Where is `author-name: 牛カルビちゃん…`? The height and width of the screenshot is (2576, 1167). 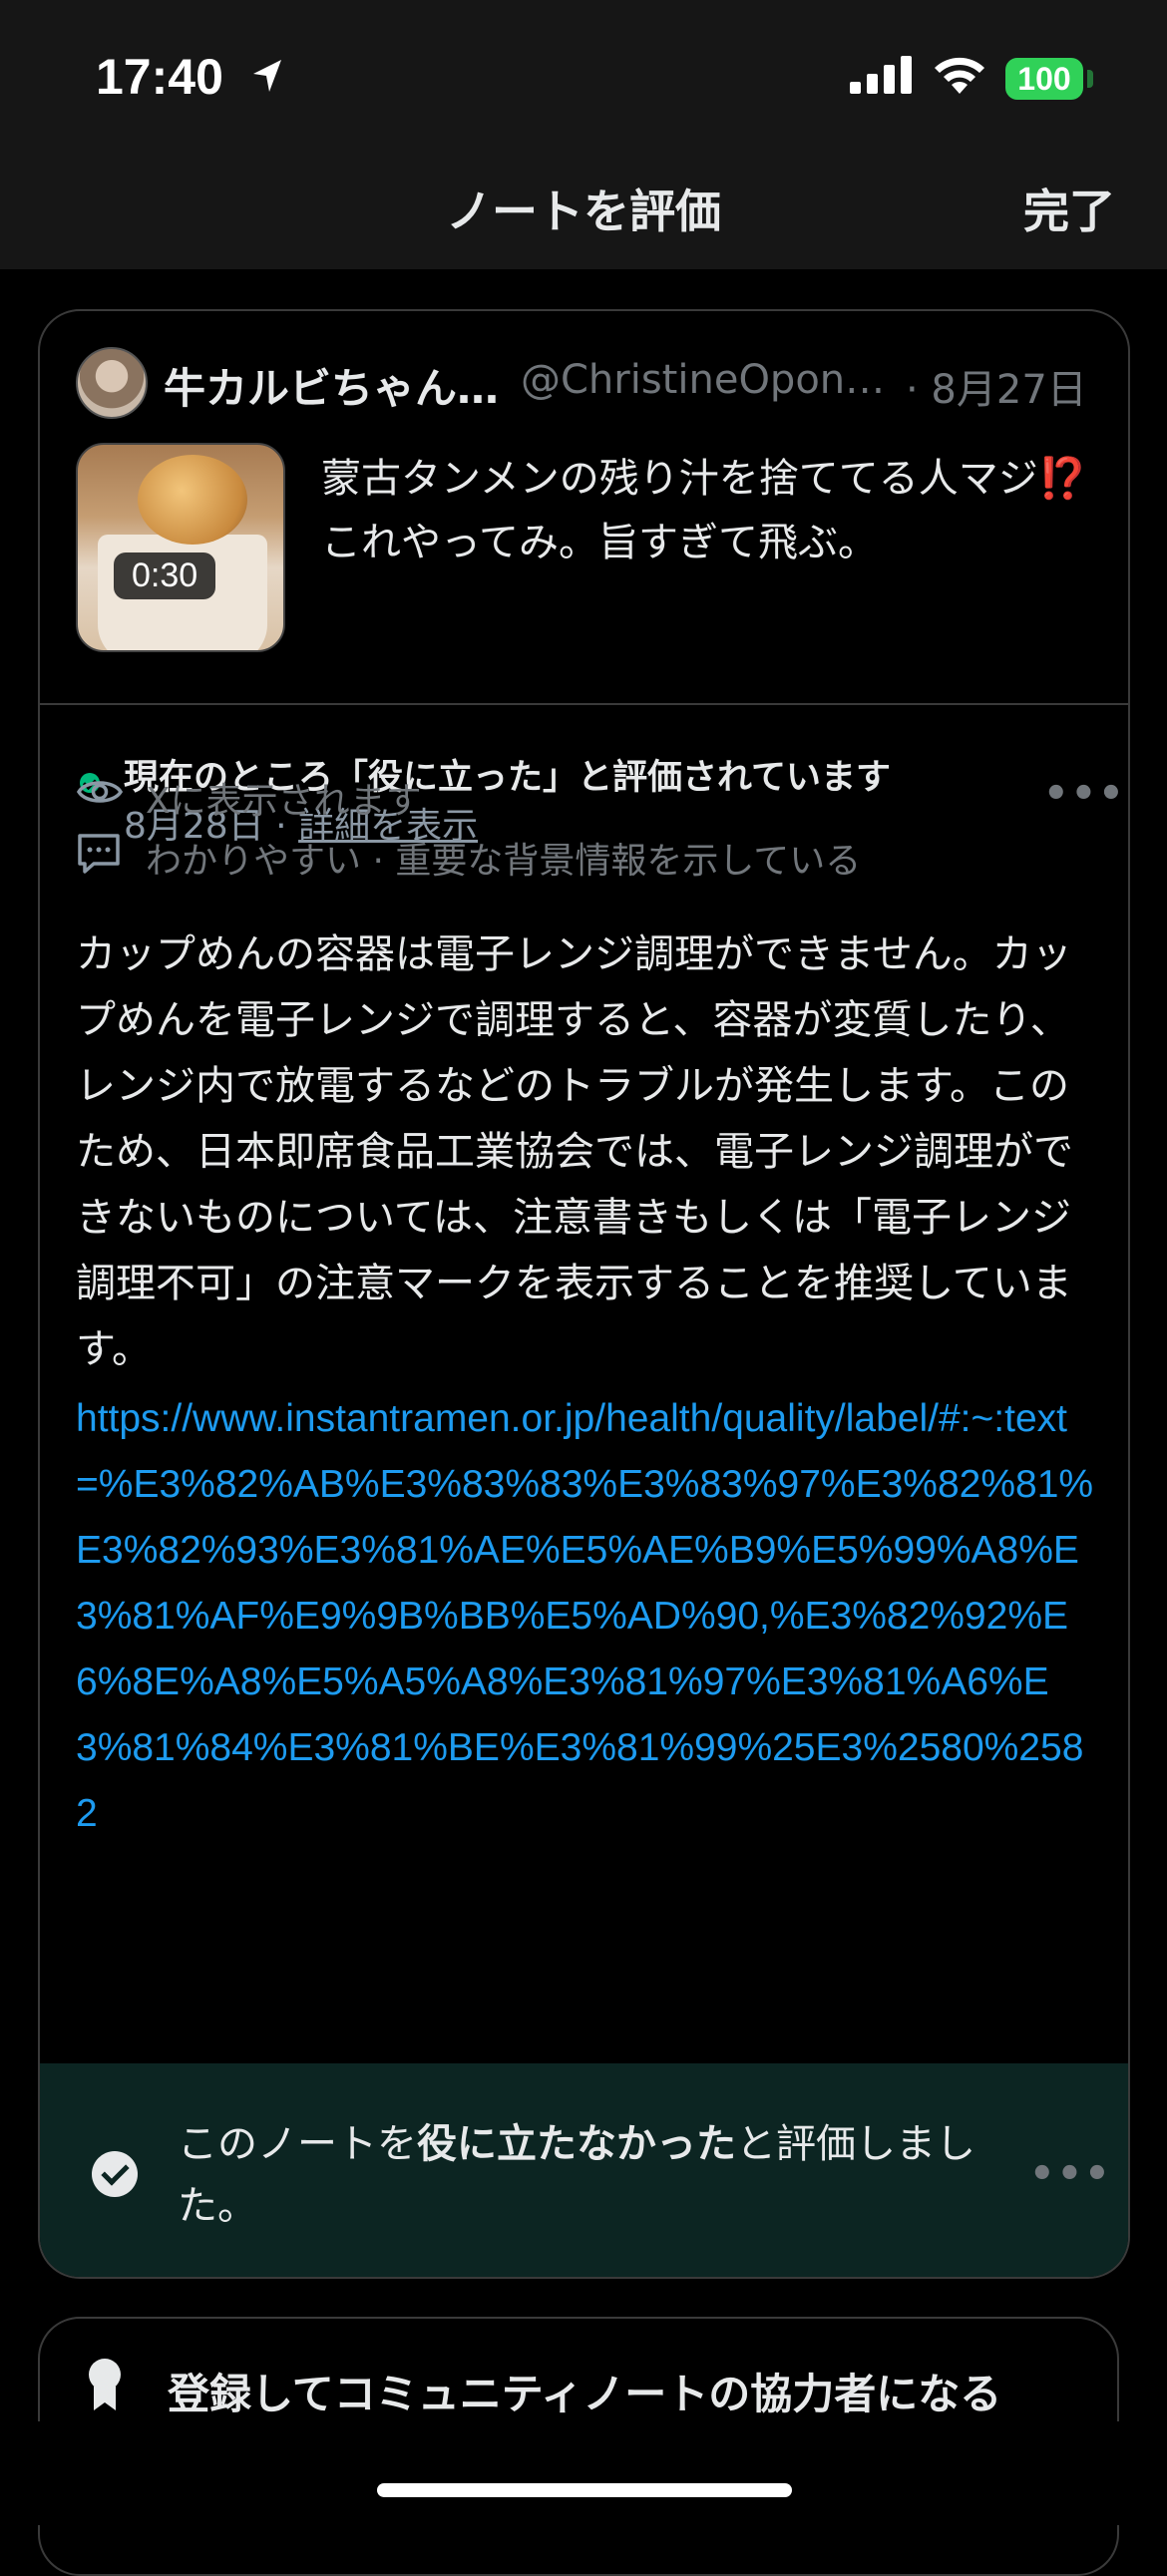
author-name: 牛カルビちゃん… is located at coordinates (332, 389).